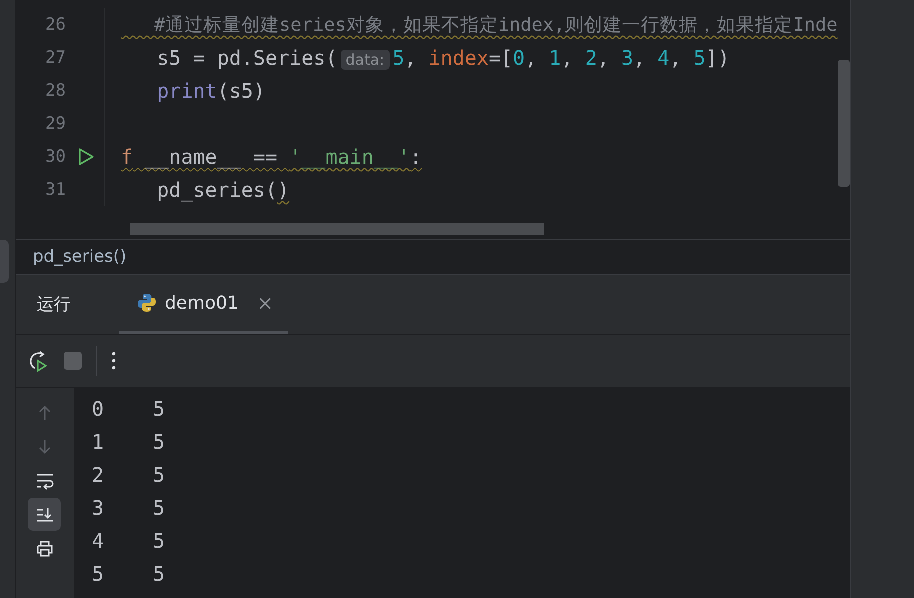 The image size is (914, 598). Describe the element at coordinates (365, 60) in the screenshot. I see `parameter-hint: data:` at that location.